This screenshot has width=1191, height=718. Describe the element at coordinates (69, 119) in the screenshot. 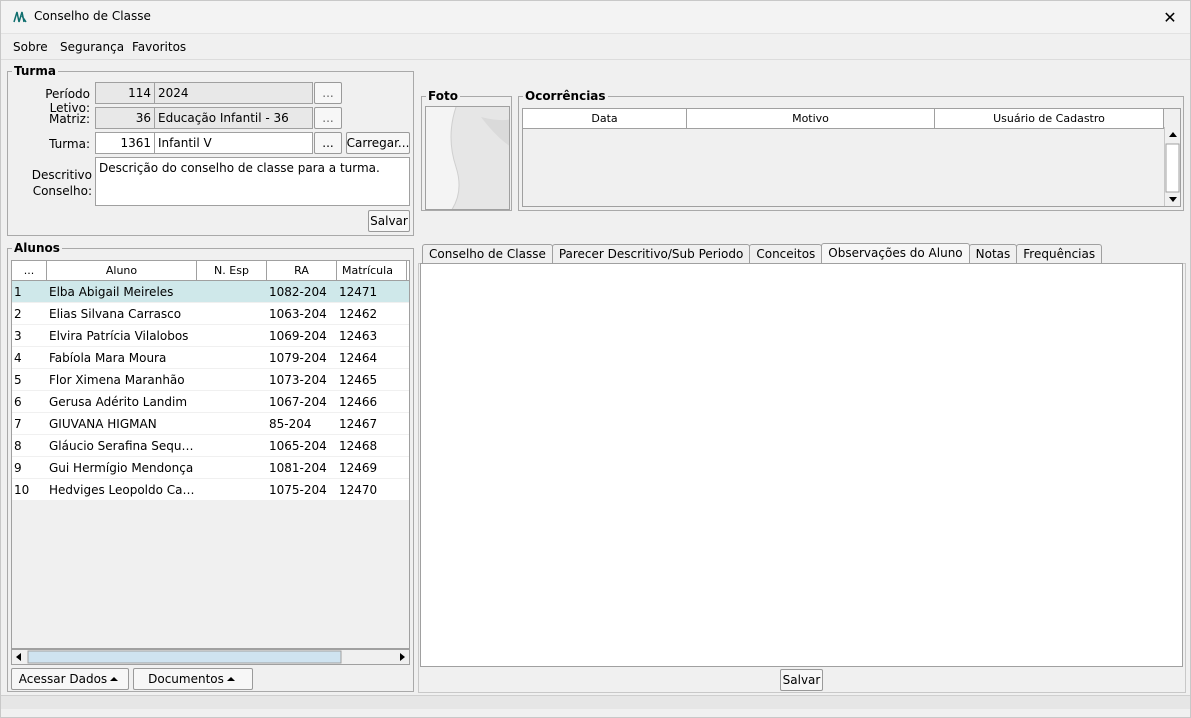

I see `matriz-label: Matriz:` at that location.